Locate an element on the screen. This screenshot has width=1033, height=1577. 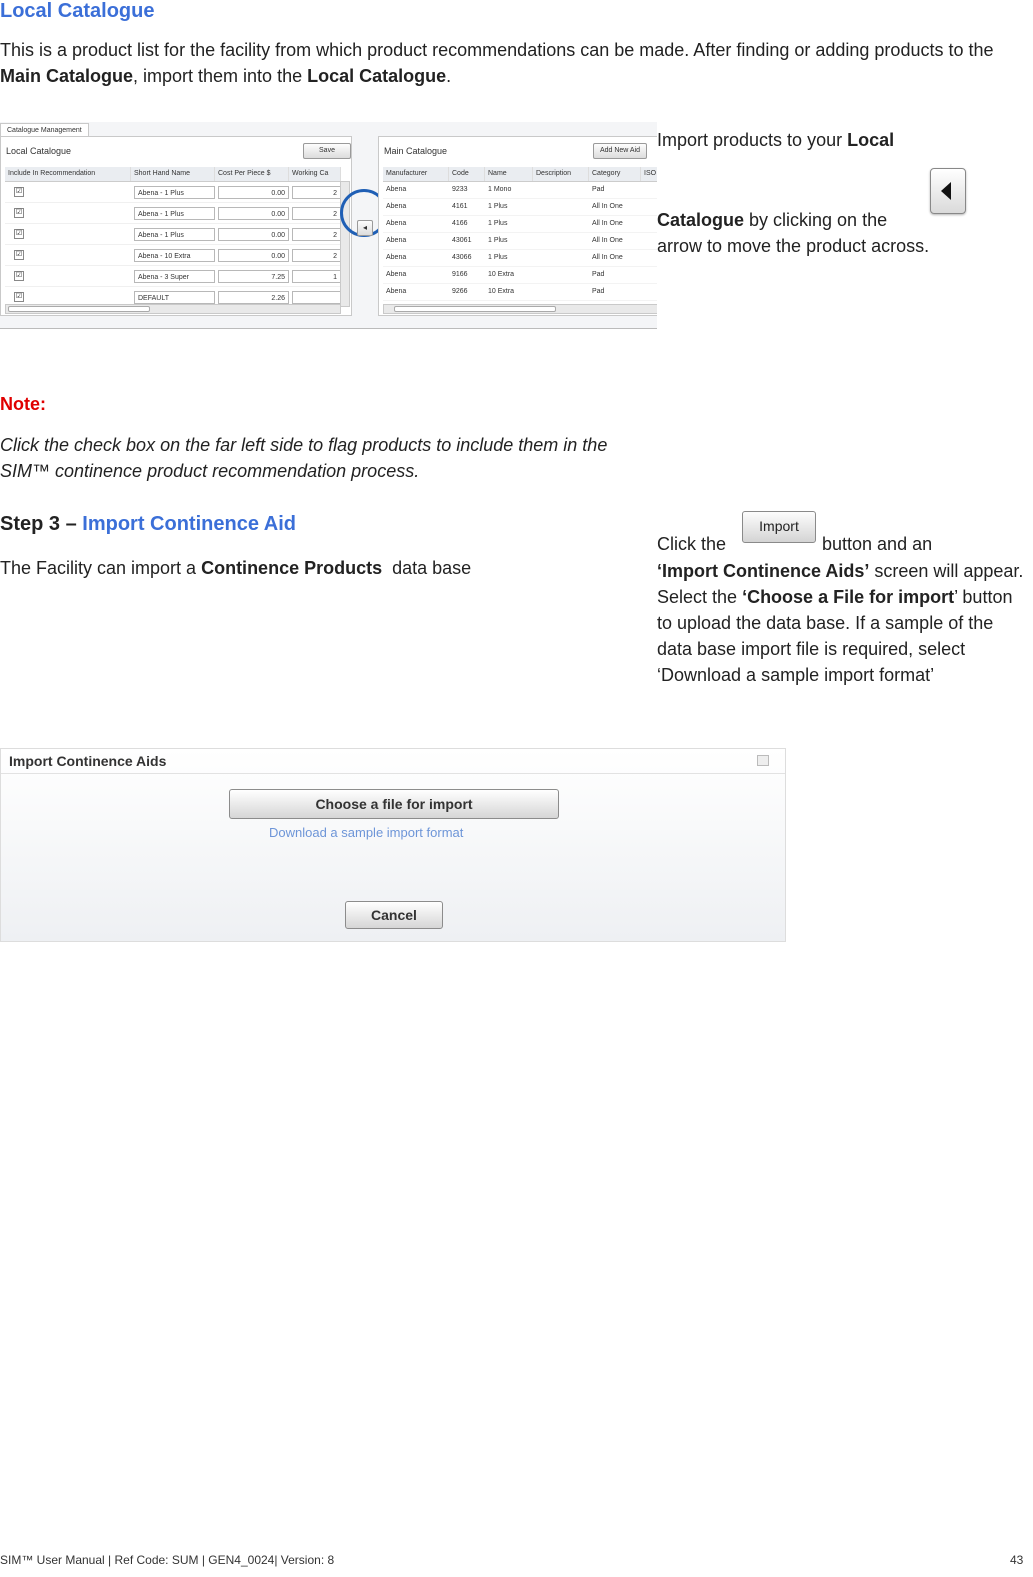
name-cell: DEFAULT is located at coordinates (173, 297).